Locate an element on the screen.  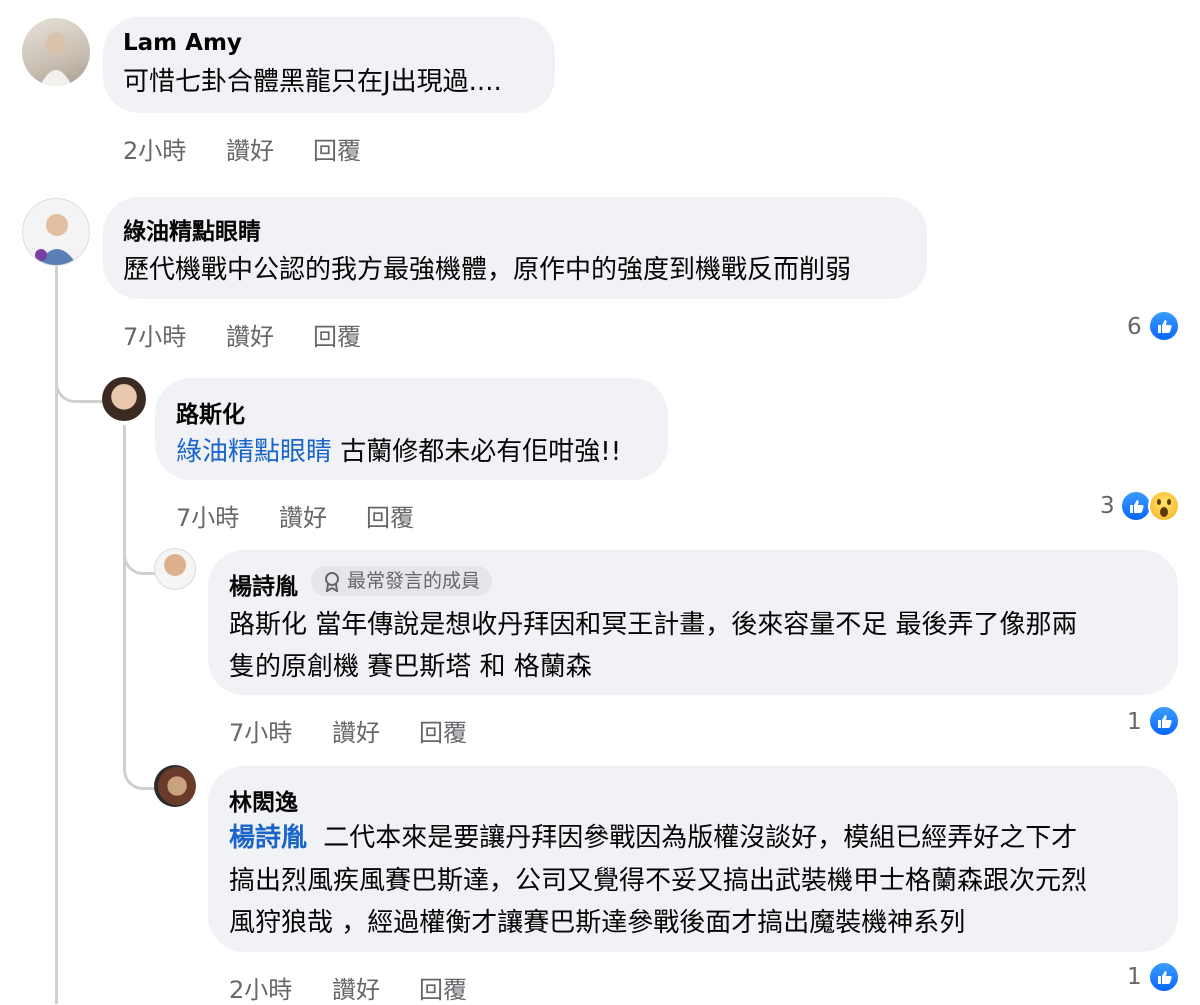
wow-reaction-icon is located at coordinates (1164, 506).